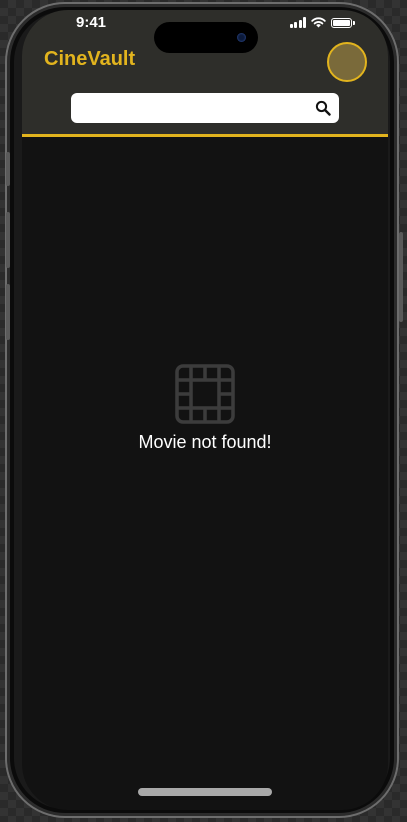 This screenshot has height=822, width=407. I want to click on film-icon, so click(205, 394).